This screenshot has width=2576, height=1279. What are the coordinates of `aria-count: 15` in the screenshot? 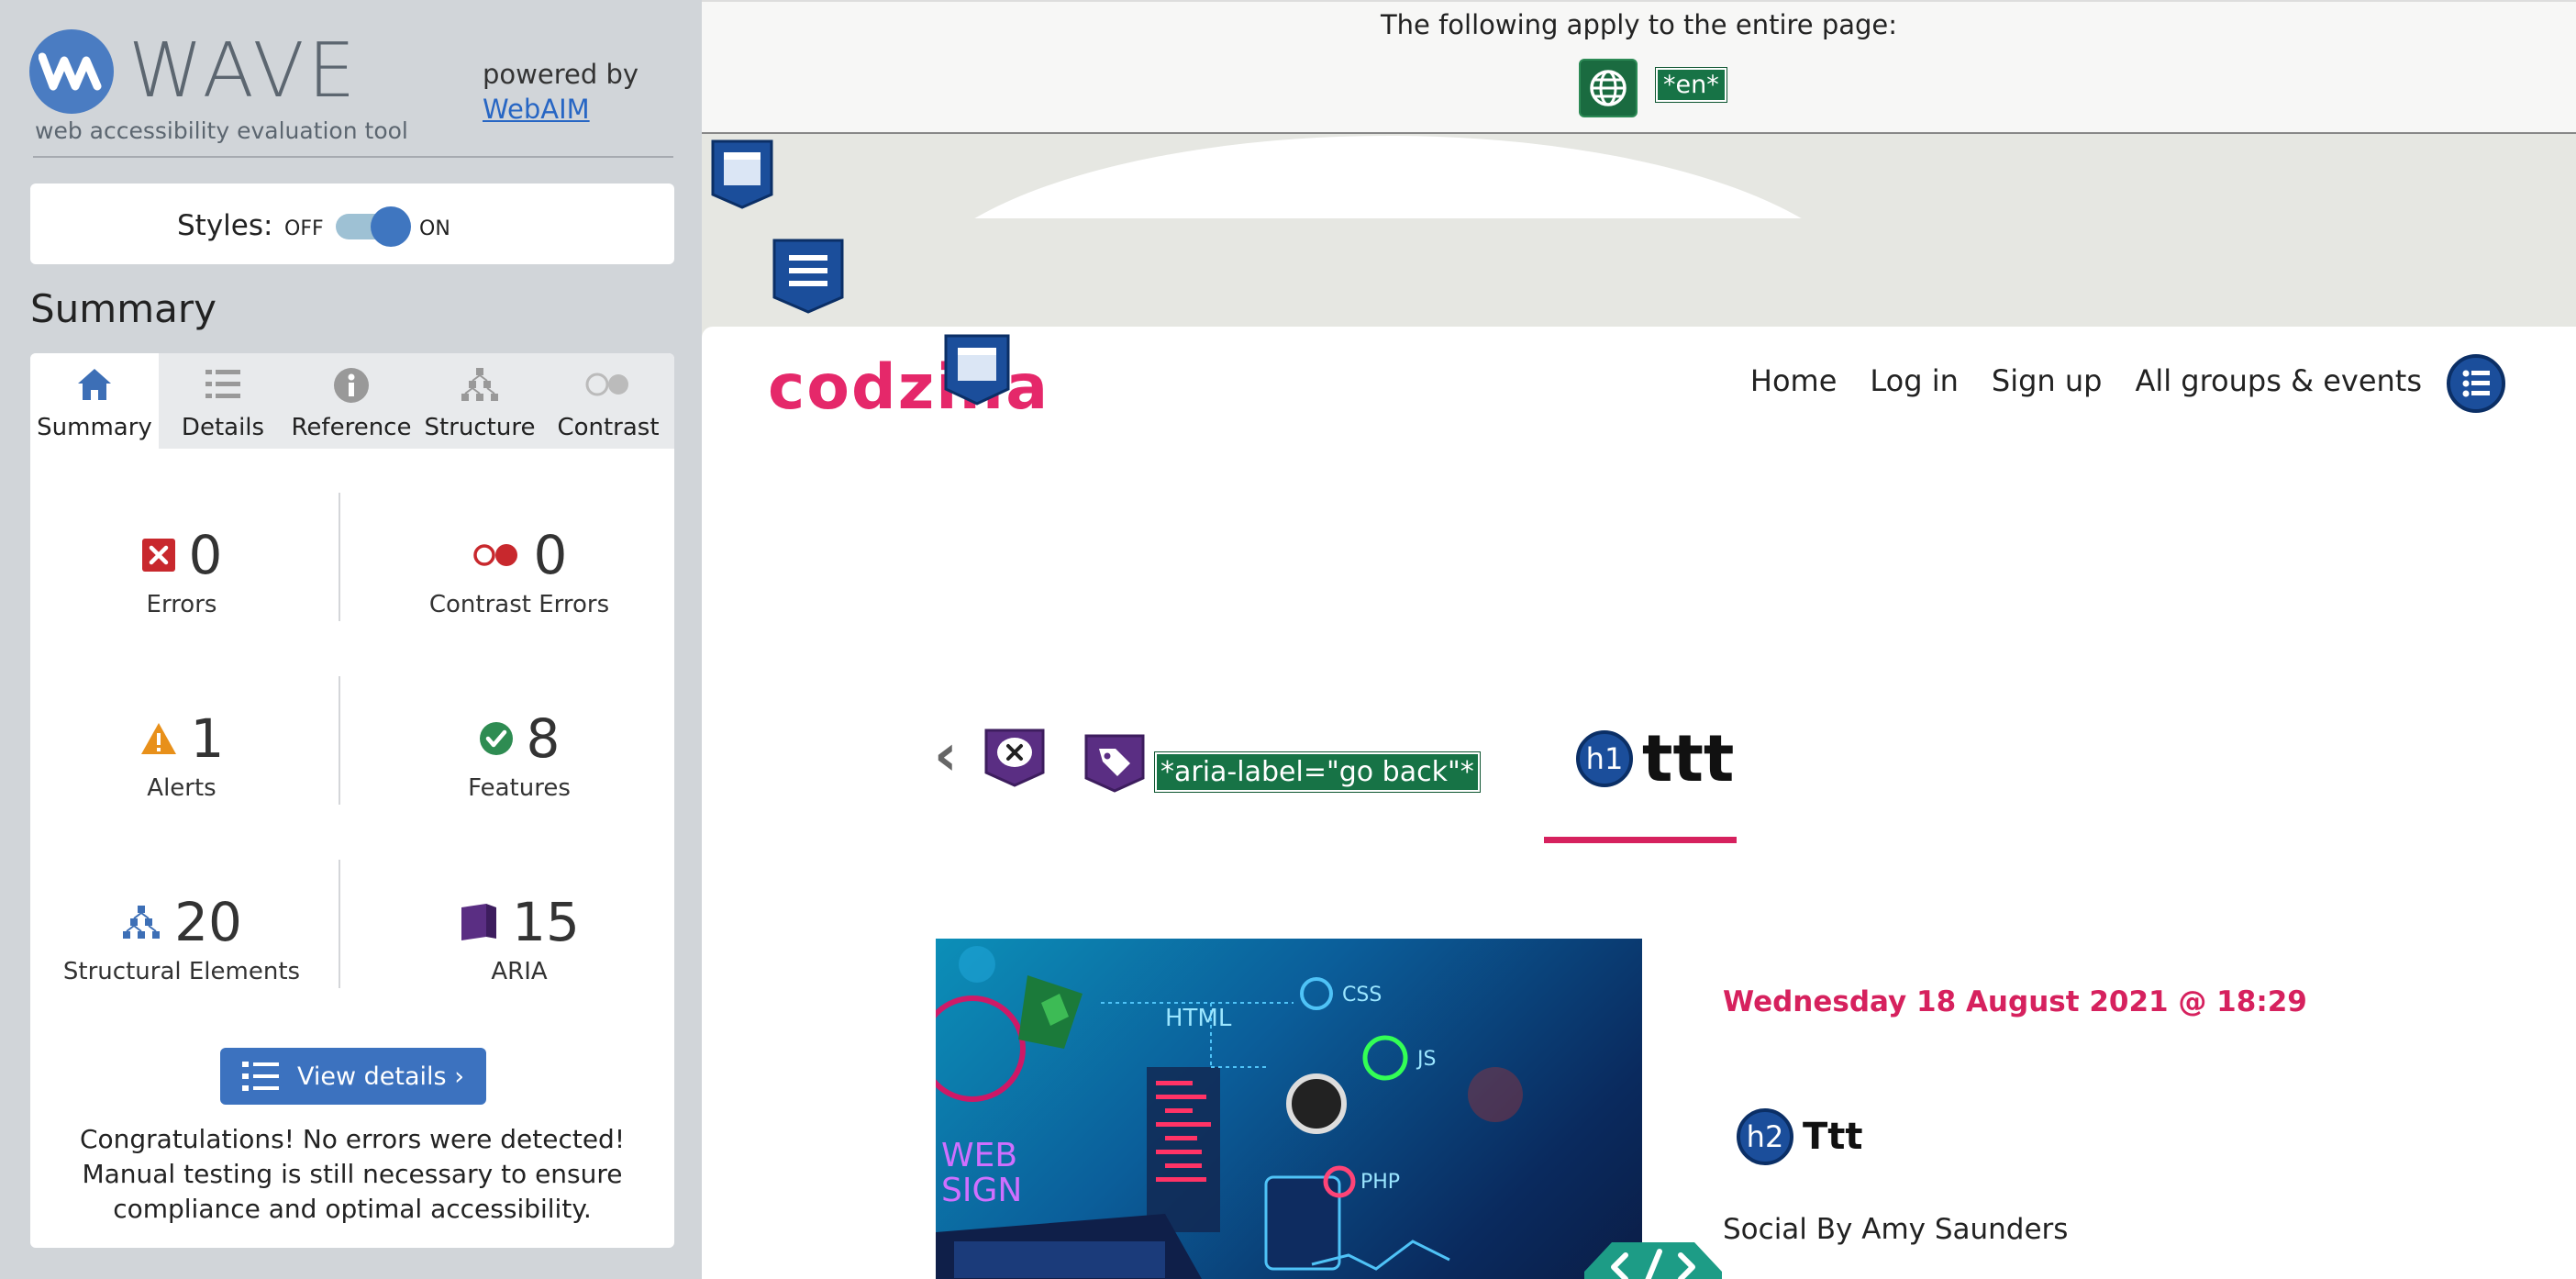 It's located at (546, 922).